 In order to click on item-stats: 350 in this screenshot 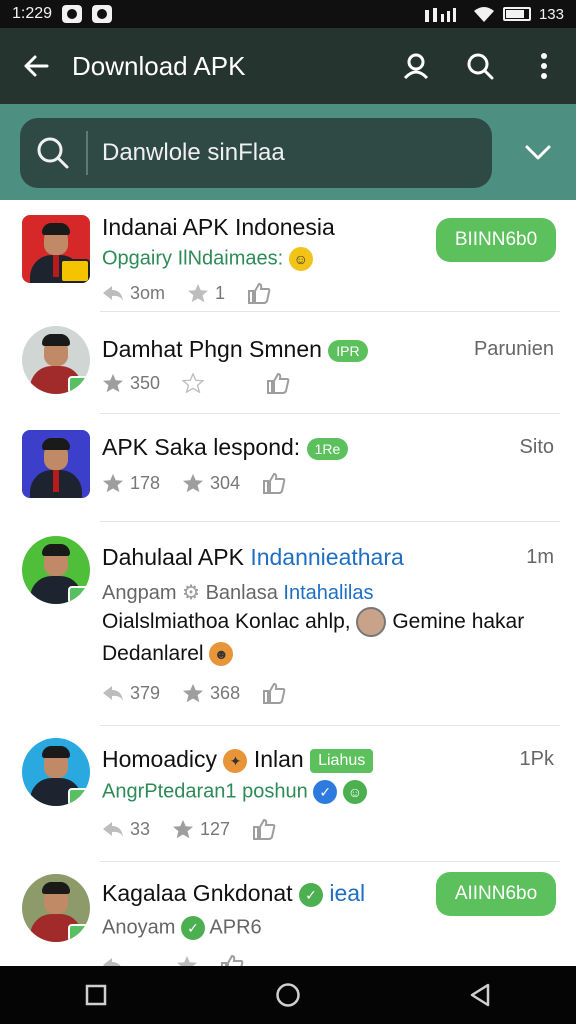, I will do `click(207, 383)`.